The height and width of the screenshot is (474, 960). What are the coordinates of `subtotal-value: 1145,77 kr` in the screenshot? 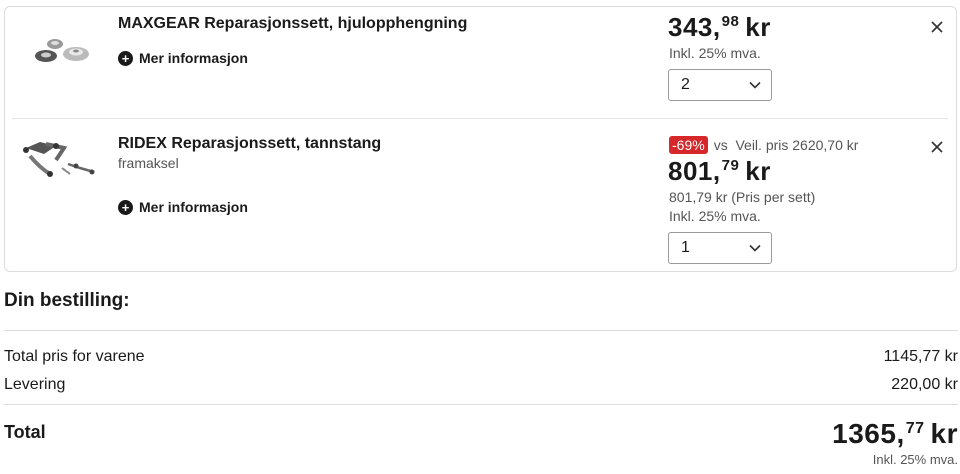 It's located at (920, 356).